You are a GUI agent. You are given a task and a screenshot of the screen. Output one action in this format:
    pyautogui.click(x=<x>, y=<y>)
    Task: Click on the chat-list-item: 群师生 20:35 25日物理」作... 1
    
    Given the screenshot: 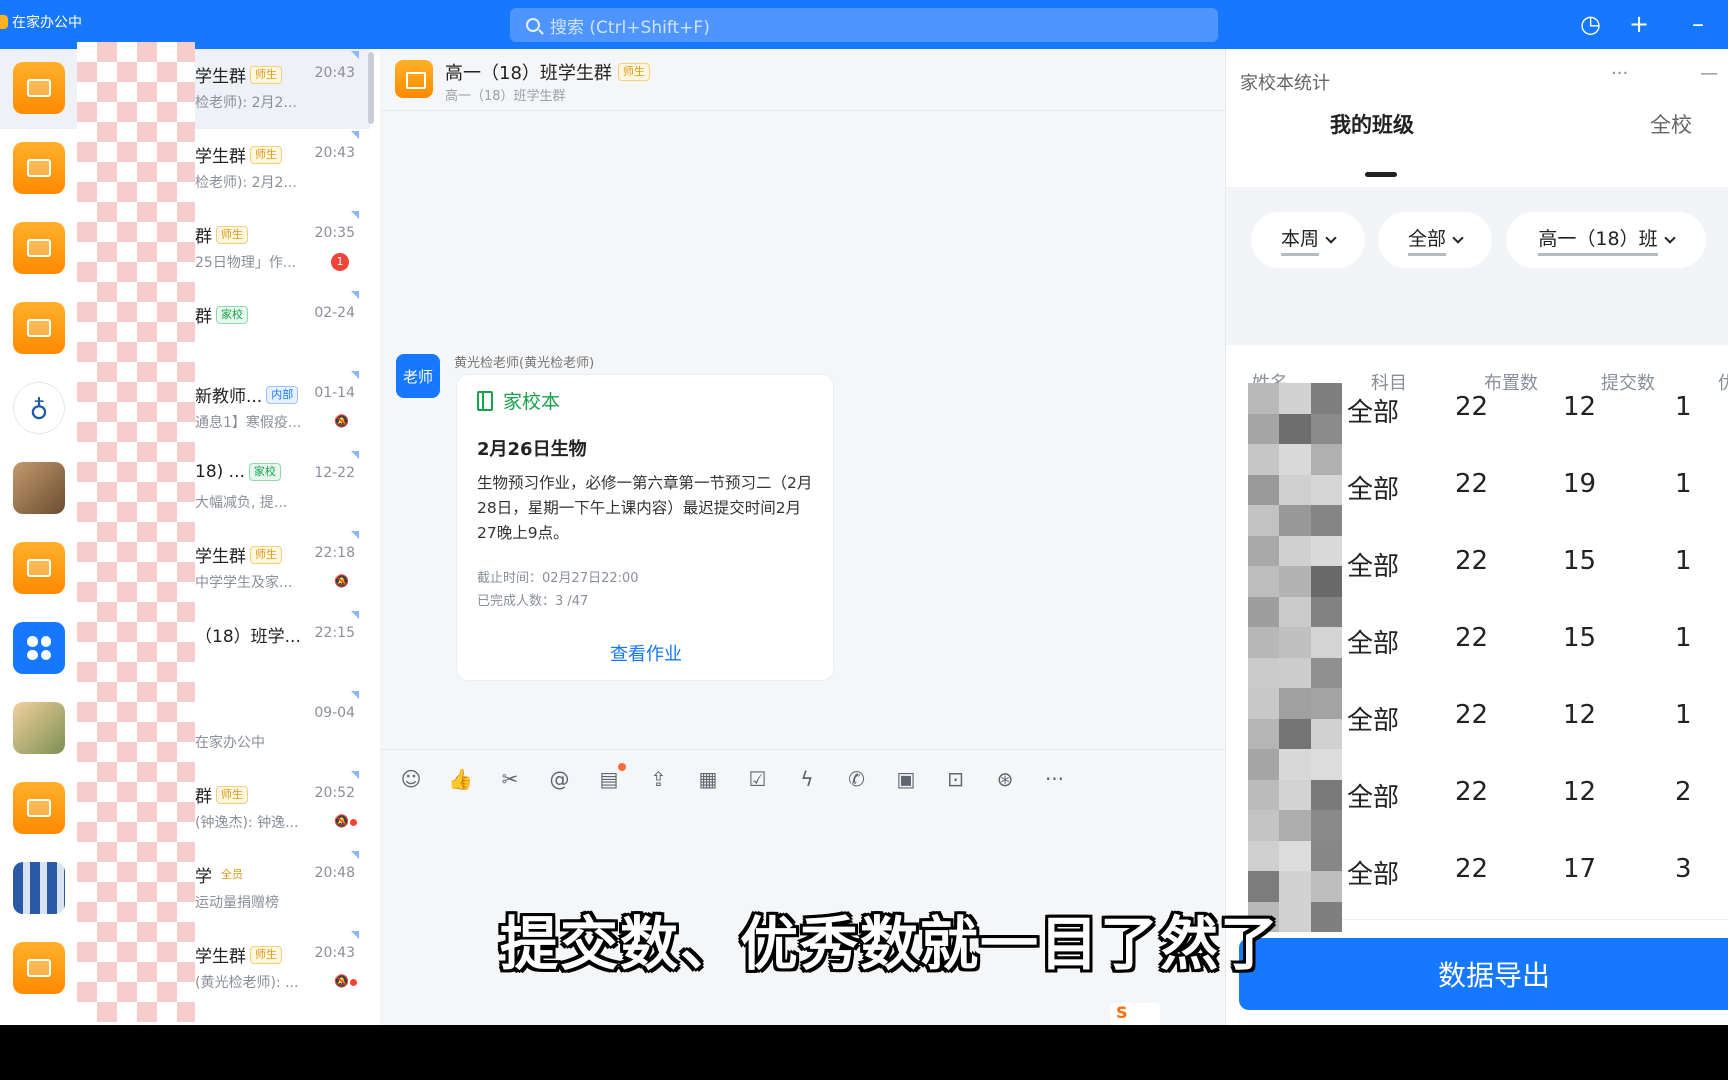 What is the action you would take?
    pyautogui.click(x=280, y=249)
    